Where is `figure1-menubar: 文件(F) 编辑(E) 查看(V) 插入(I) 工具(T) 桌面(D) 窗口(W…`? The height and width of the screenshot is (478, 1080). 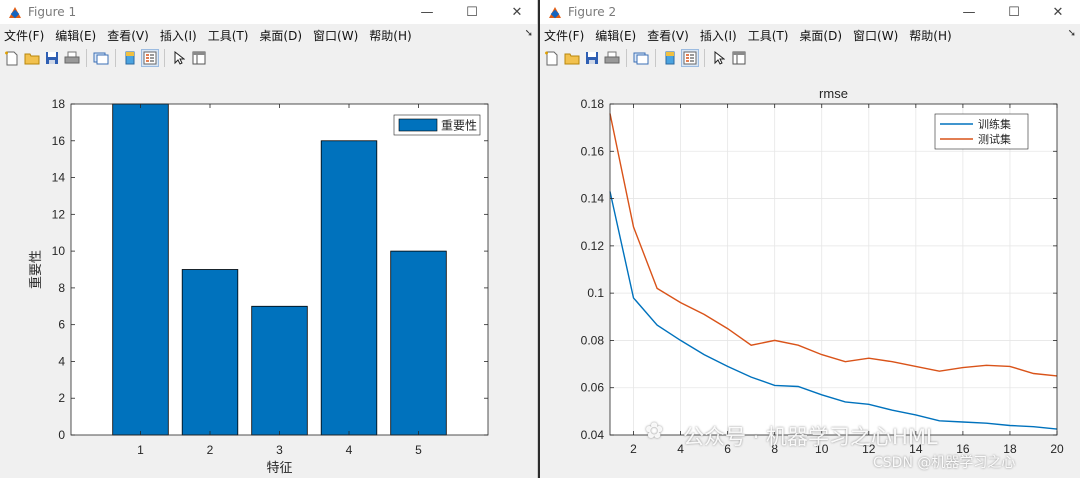 figure1-menubar: 文件(F) 编辑(E) 查看(V) 插入(I) 工具(T) 桌面(D) 窗口(W… is located at coordinates (268, 35).